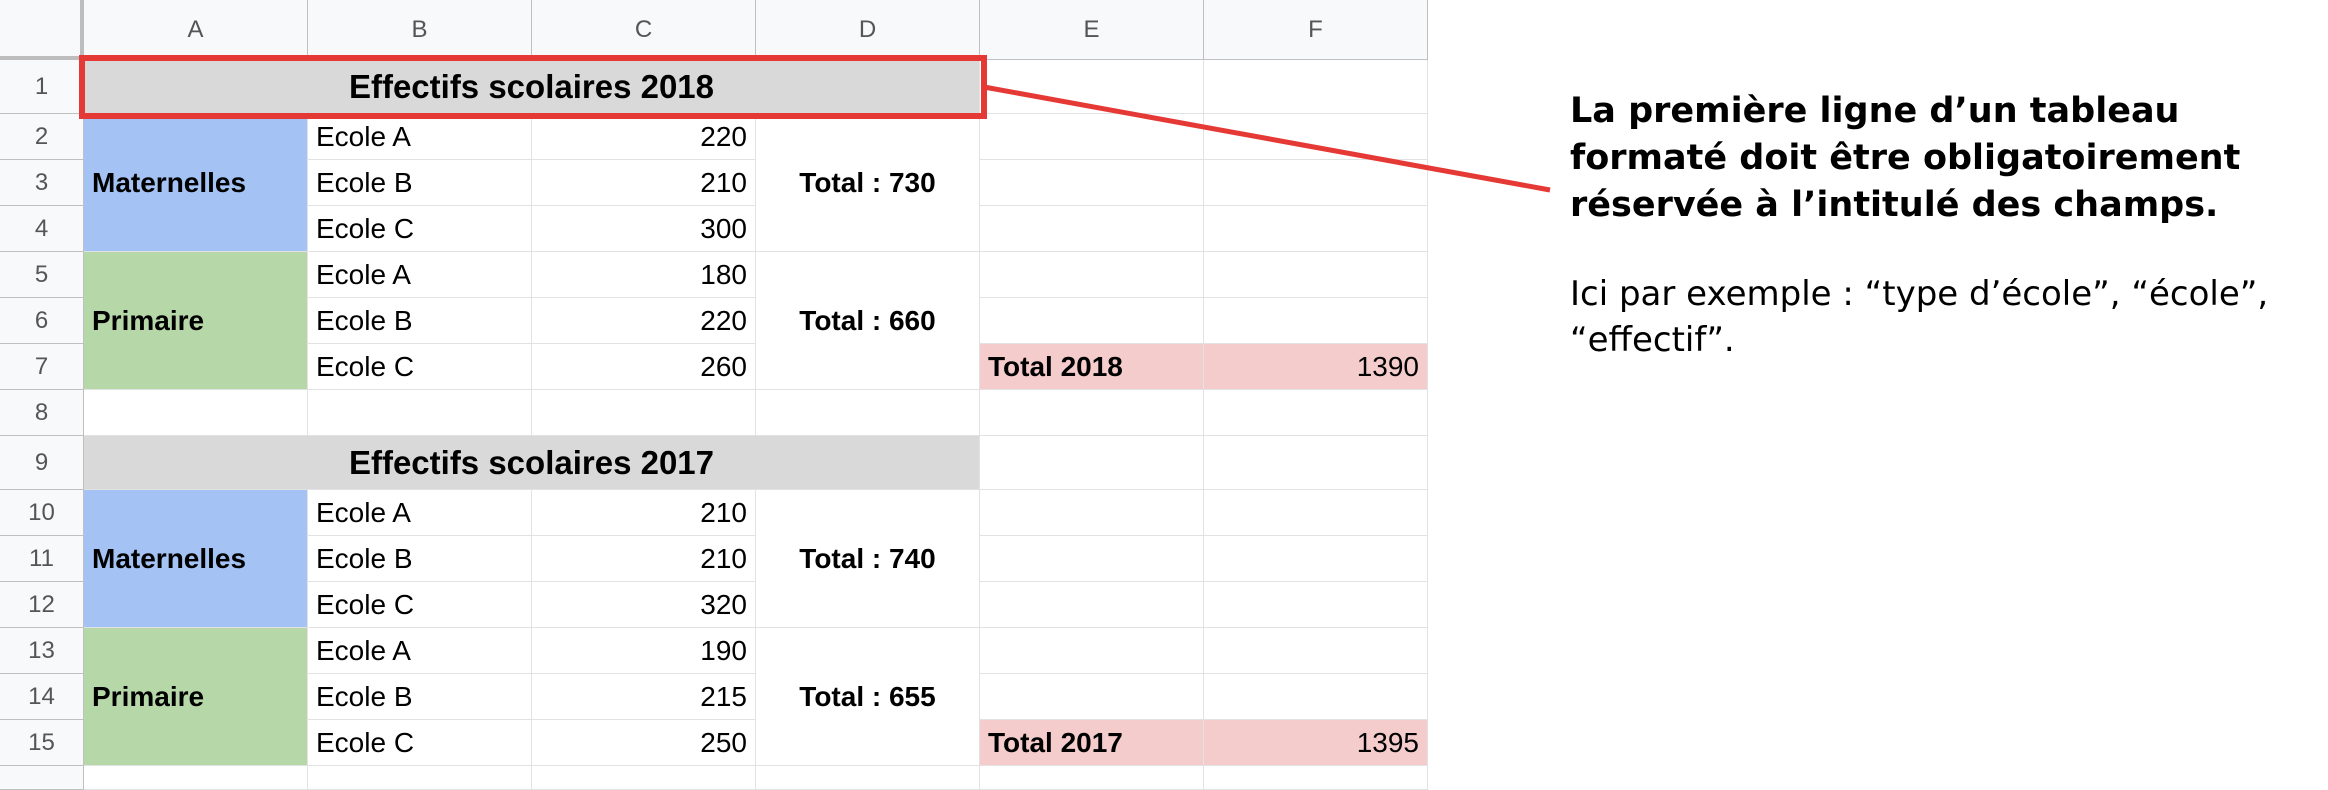 The height and width of the screenshot is (790, 2328). What do you see at coordinates (42, 229) in the screenshot?
I see `row-header-4: 4` at bounding box center [42, 229].